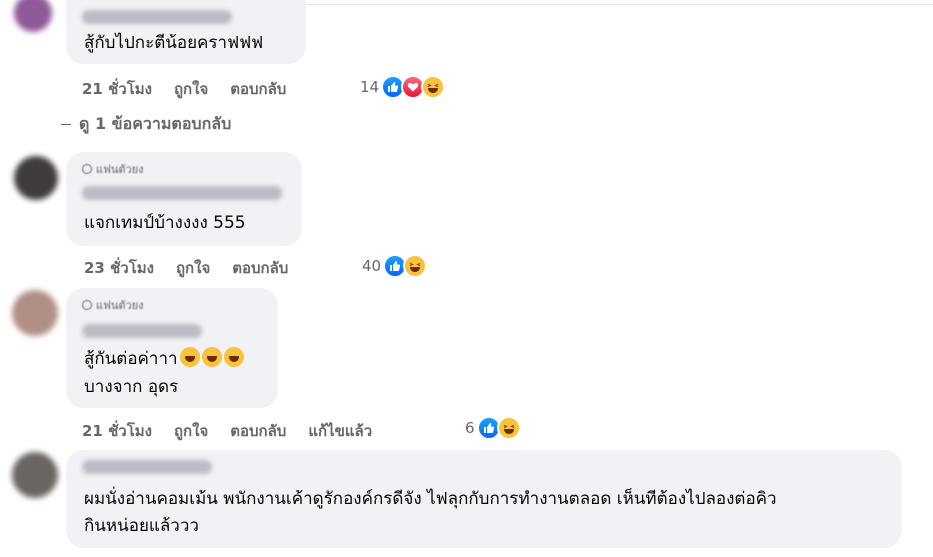 This screenshot has height=557, width=933. Describe the element at coordinates (155, 123) in the screenshot. I see `view-replies-label: ดู 1 ข้อความตอบกลับ` at that location.